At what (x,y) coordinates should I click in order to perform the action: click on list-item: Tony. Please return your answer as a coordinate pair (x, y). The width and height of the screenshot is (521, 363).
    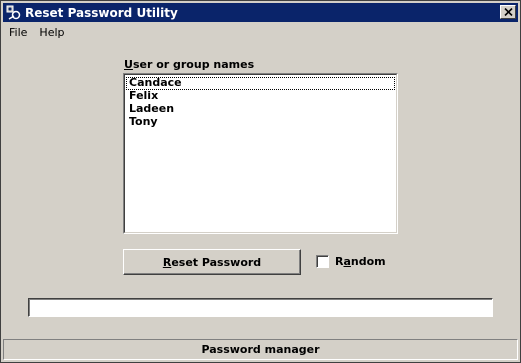
    Looking at the image, I should click on (260, 122).